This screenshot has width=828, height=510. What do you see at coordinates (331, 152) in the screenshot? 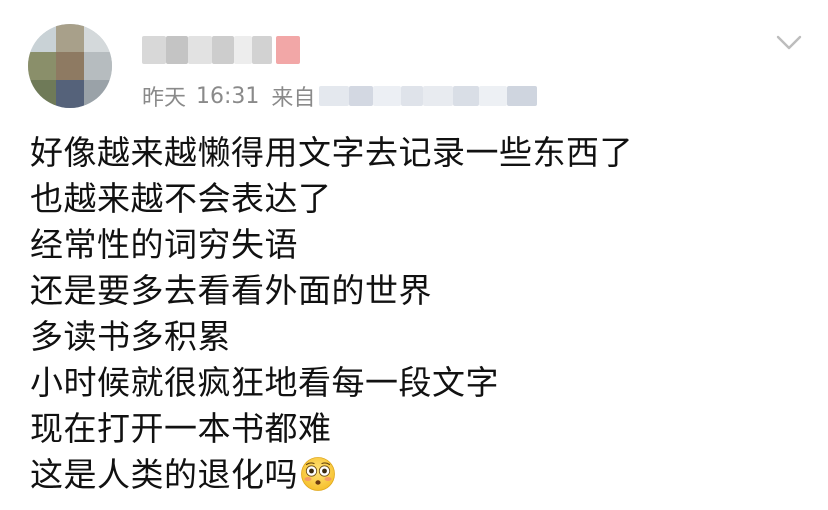
I see `post-text-line: 好像越来越懒得用文字去记录一些东西了` at bounding box center [331, 152].